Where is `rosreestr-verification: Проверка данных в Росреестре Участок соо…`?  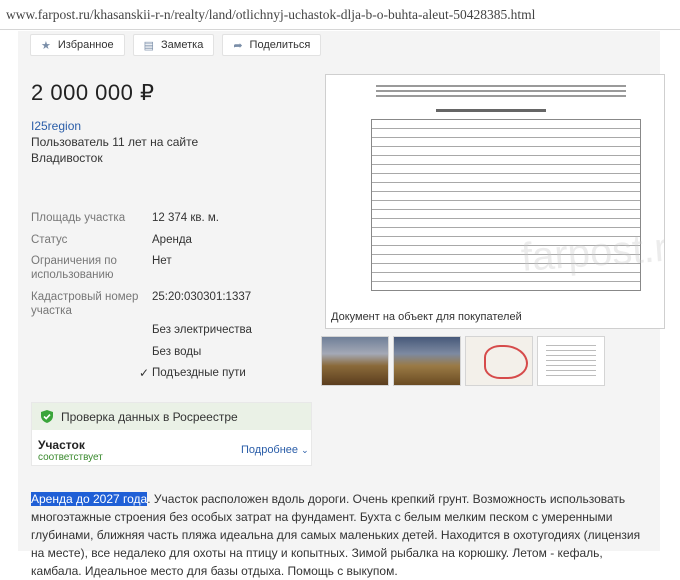
rosreestr-verification: Проверка данных в Росреестре Участок соо… is located at coordinates (171, 434).